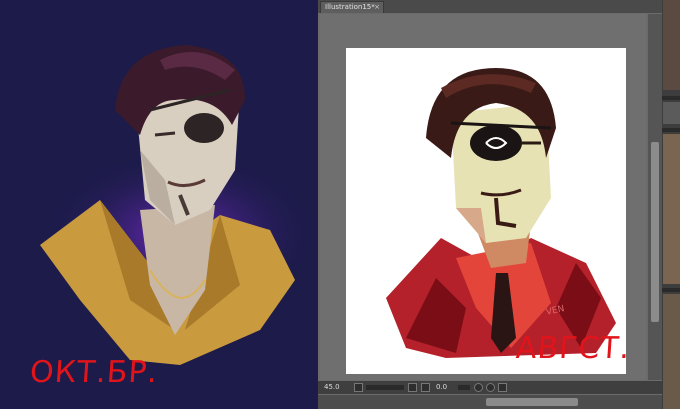 This screenshot has height=409, width=680. What do you see at coordinates (358, 387) in the screenshot?
I see `zoom-out-icon` at bounding box center [358, 387].